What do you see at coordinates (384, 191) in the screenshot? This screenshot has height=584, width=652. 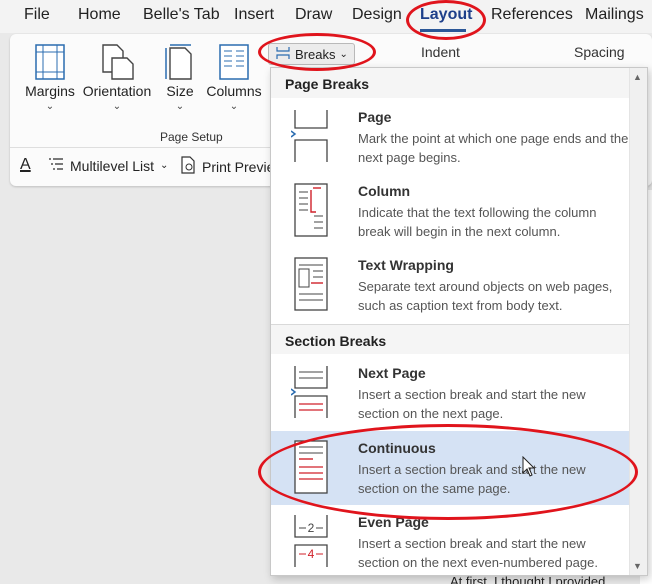 I see `column-break-title: Column` at bounding box center [384, 191].